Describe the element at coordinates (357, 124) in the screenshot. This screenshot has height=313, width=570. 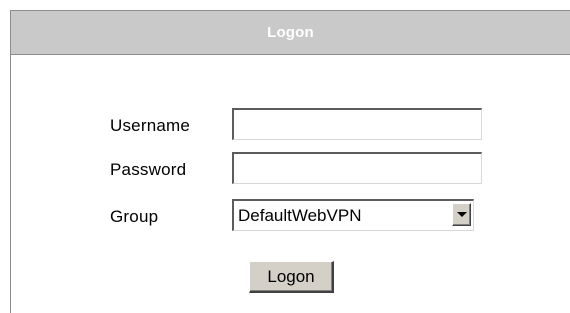
I see `username-input` at that location.